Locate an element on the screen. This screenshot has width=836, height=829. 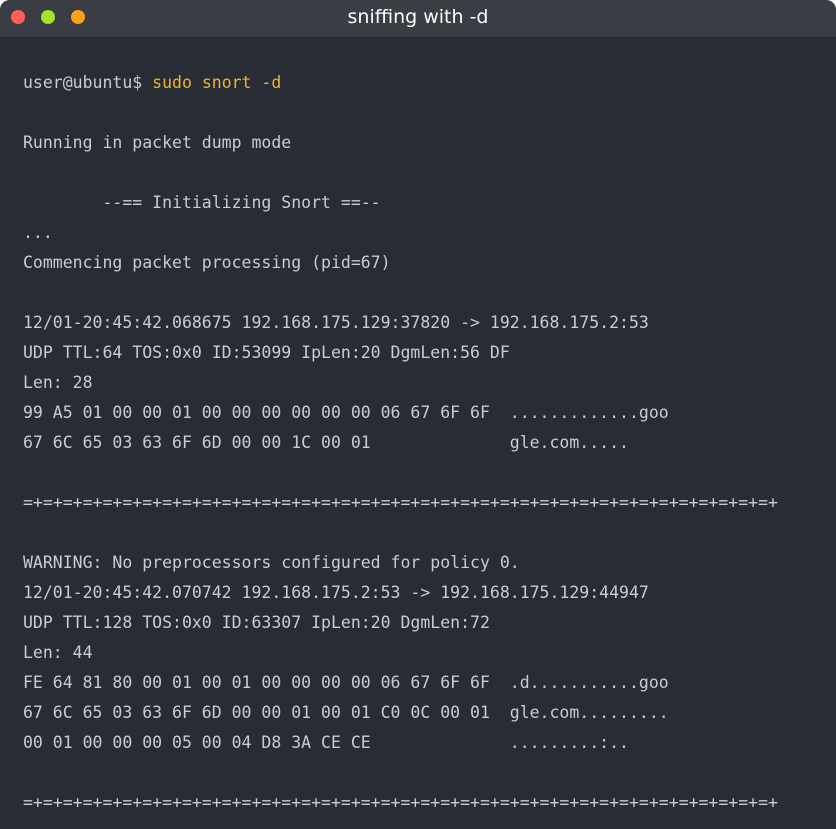
title-bar: sniffing with -d is located at coordinates (418, 18).